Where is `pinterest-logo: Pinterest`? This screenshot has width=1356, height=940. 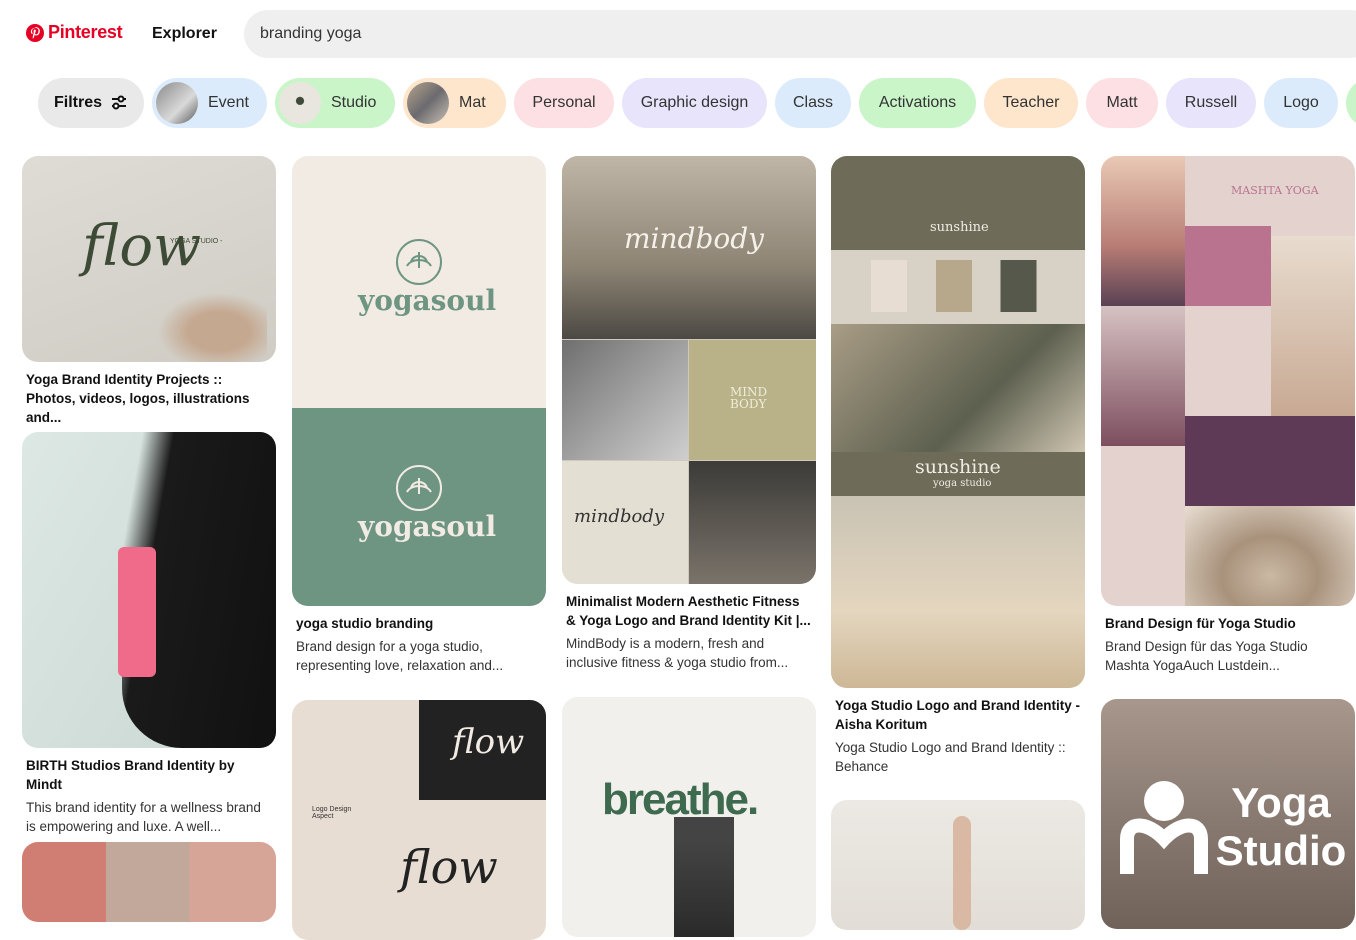
pinterest-logo: Pinterest is located at coordinates (74, 32).